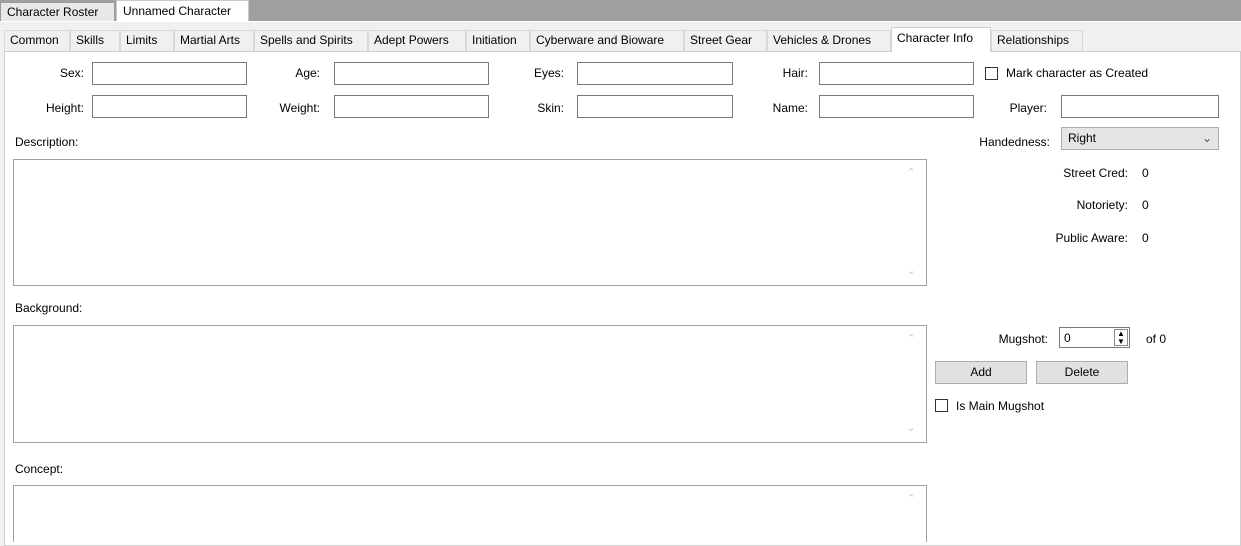  What do you see at coordinates (1037, 40) in the screenshot?
I see `tab-relationships: Relationships` at bounding box center [1037, 40].